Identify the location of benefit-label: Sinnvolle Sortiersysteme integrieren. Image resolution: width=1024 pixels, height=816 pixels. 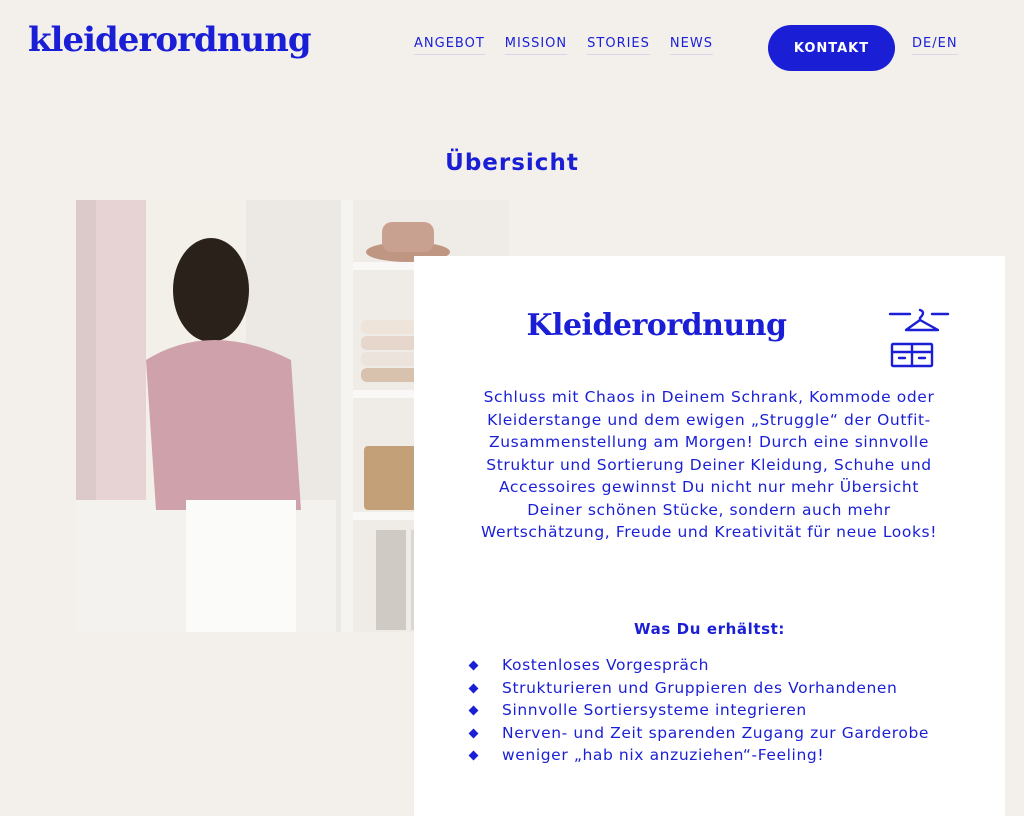
(654, 710).